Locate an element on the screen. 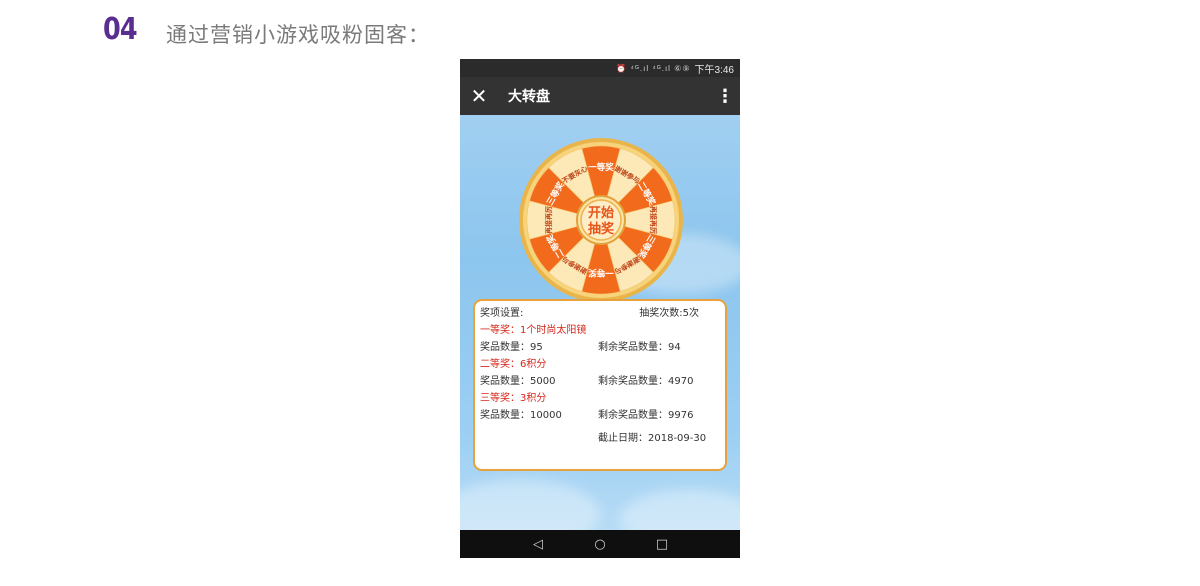 The width and height of the screenshot is (1200, 586). status-time: 下午3:46 is located at coordinates (714, 70).